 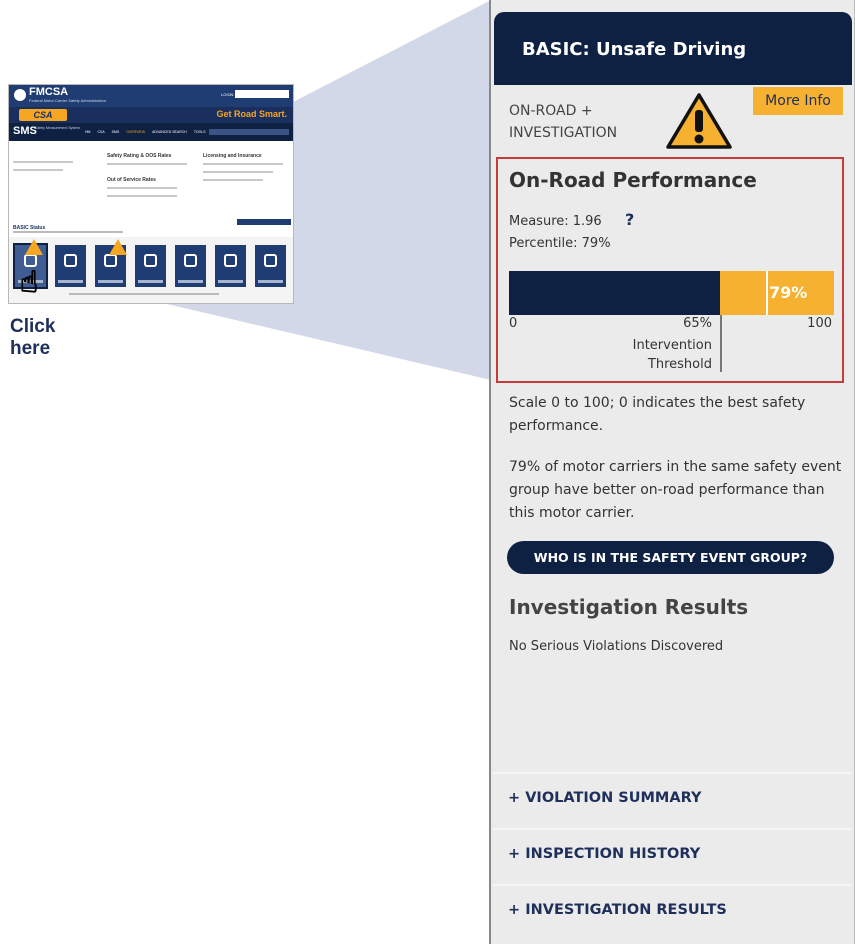 What do you see at coordinates (25, 131) in the screenshot?
I see `thumbnail-sms: SMS` at bounding box center [25, 131].